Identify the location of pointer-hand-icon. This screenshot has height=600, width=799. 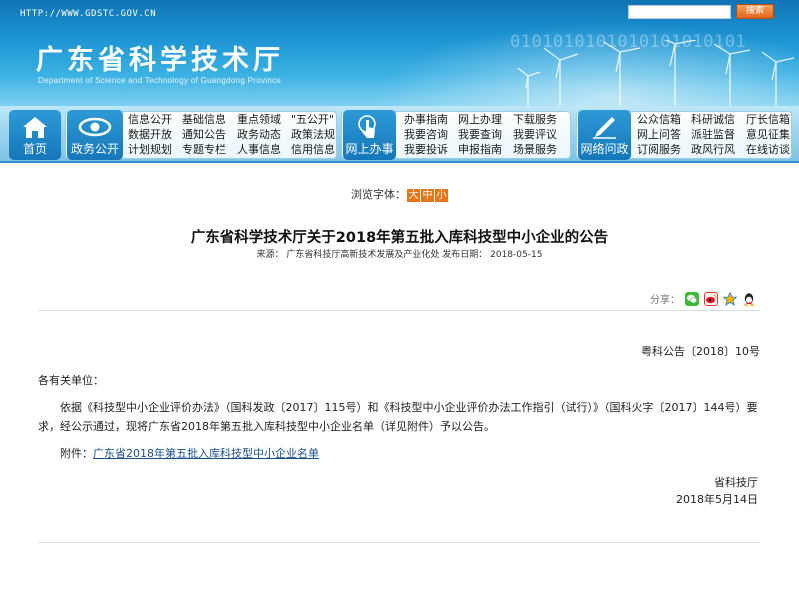
(367, 126).